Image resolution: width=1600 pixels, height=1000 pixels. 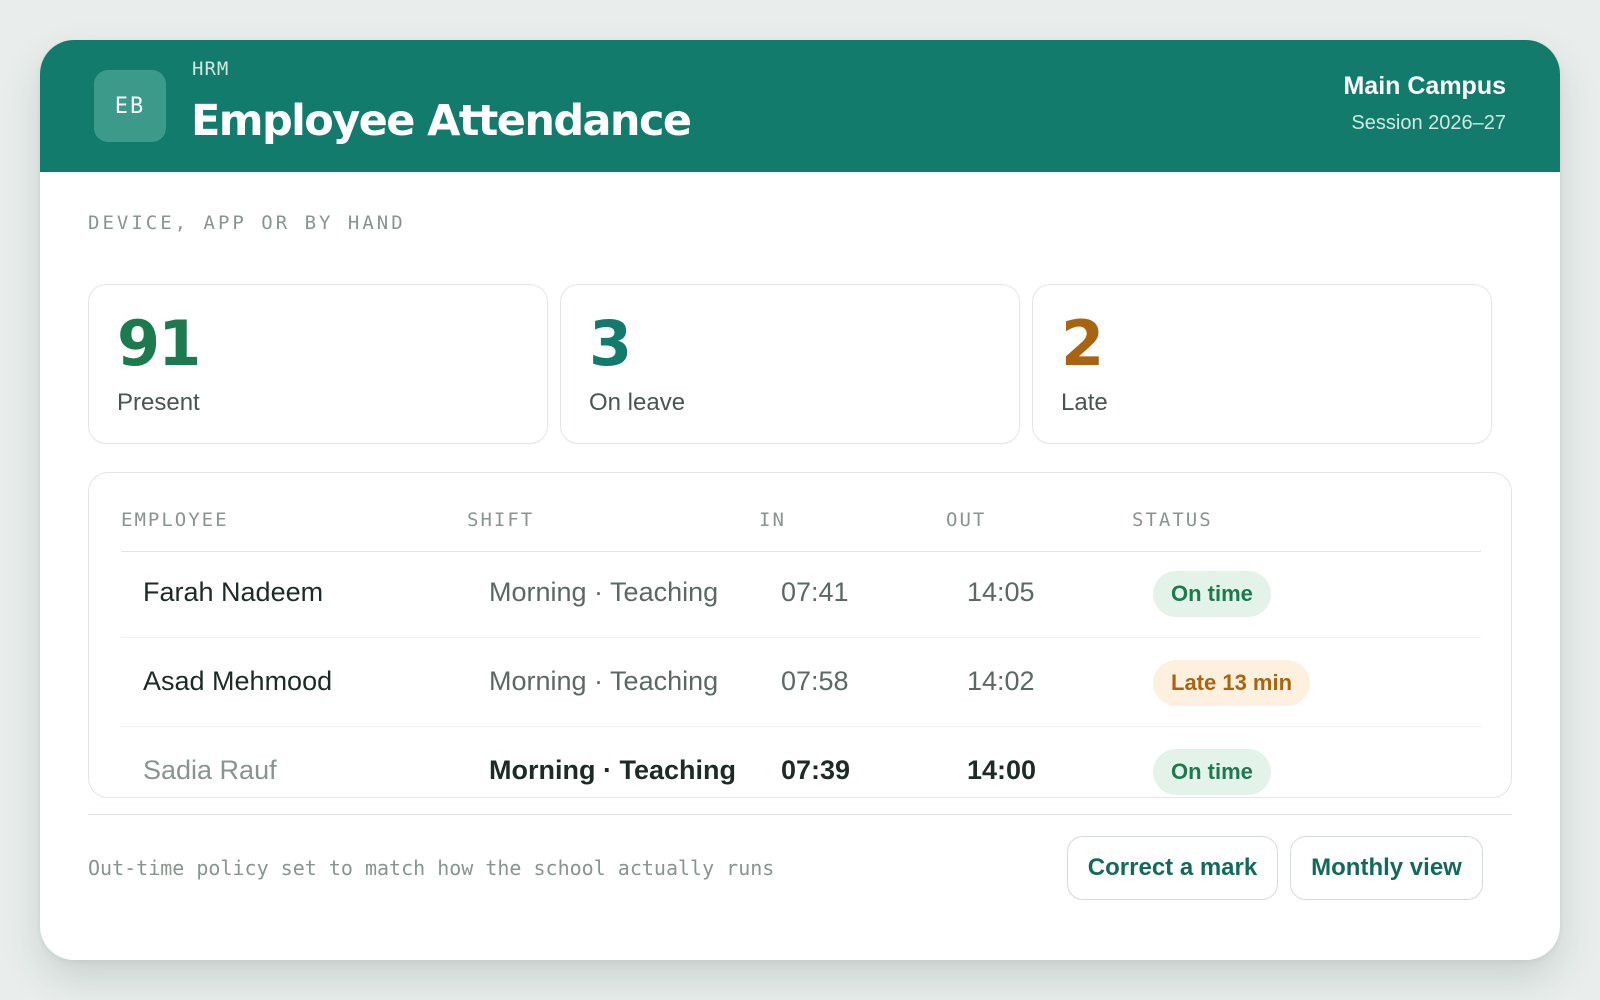 What do you see at coordinates (1084, 402) in the screenshot?
I see `stat-label: Late` at bounding box center [1084, 402].